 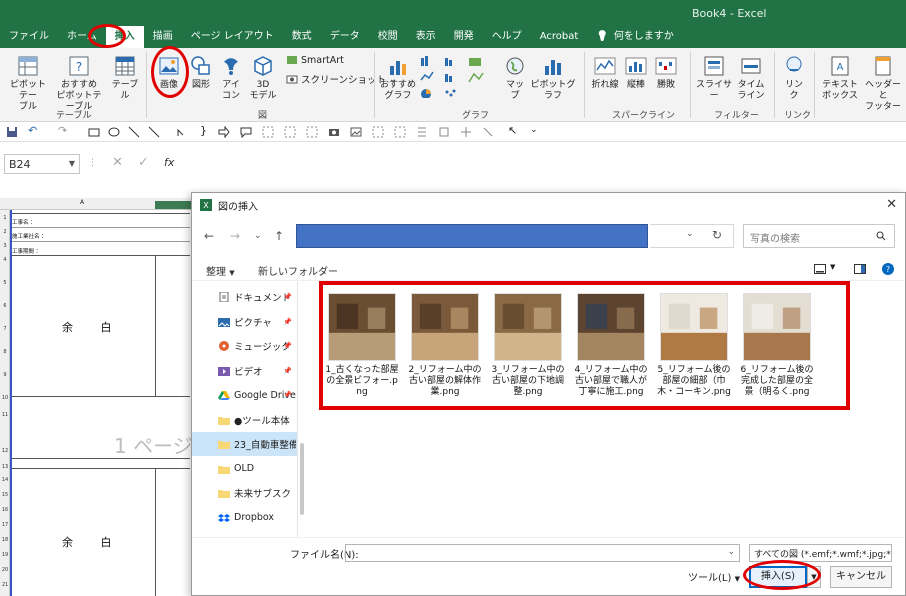 What do you see at coordinates (244, 444) in the screenshot?
I see `nav-item: 23_自動車整備点` at bounding box center [244, 444].